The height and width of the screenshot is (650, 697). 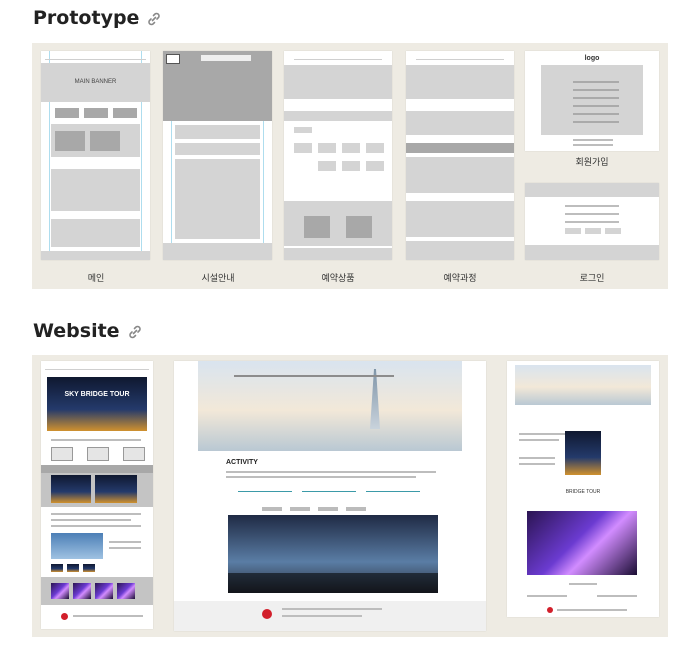 What do you see at coordinates (95, 82) in the screenshot?
I see `main-banner-label: MAIN BANNER` at bounding box center [95, 82].